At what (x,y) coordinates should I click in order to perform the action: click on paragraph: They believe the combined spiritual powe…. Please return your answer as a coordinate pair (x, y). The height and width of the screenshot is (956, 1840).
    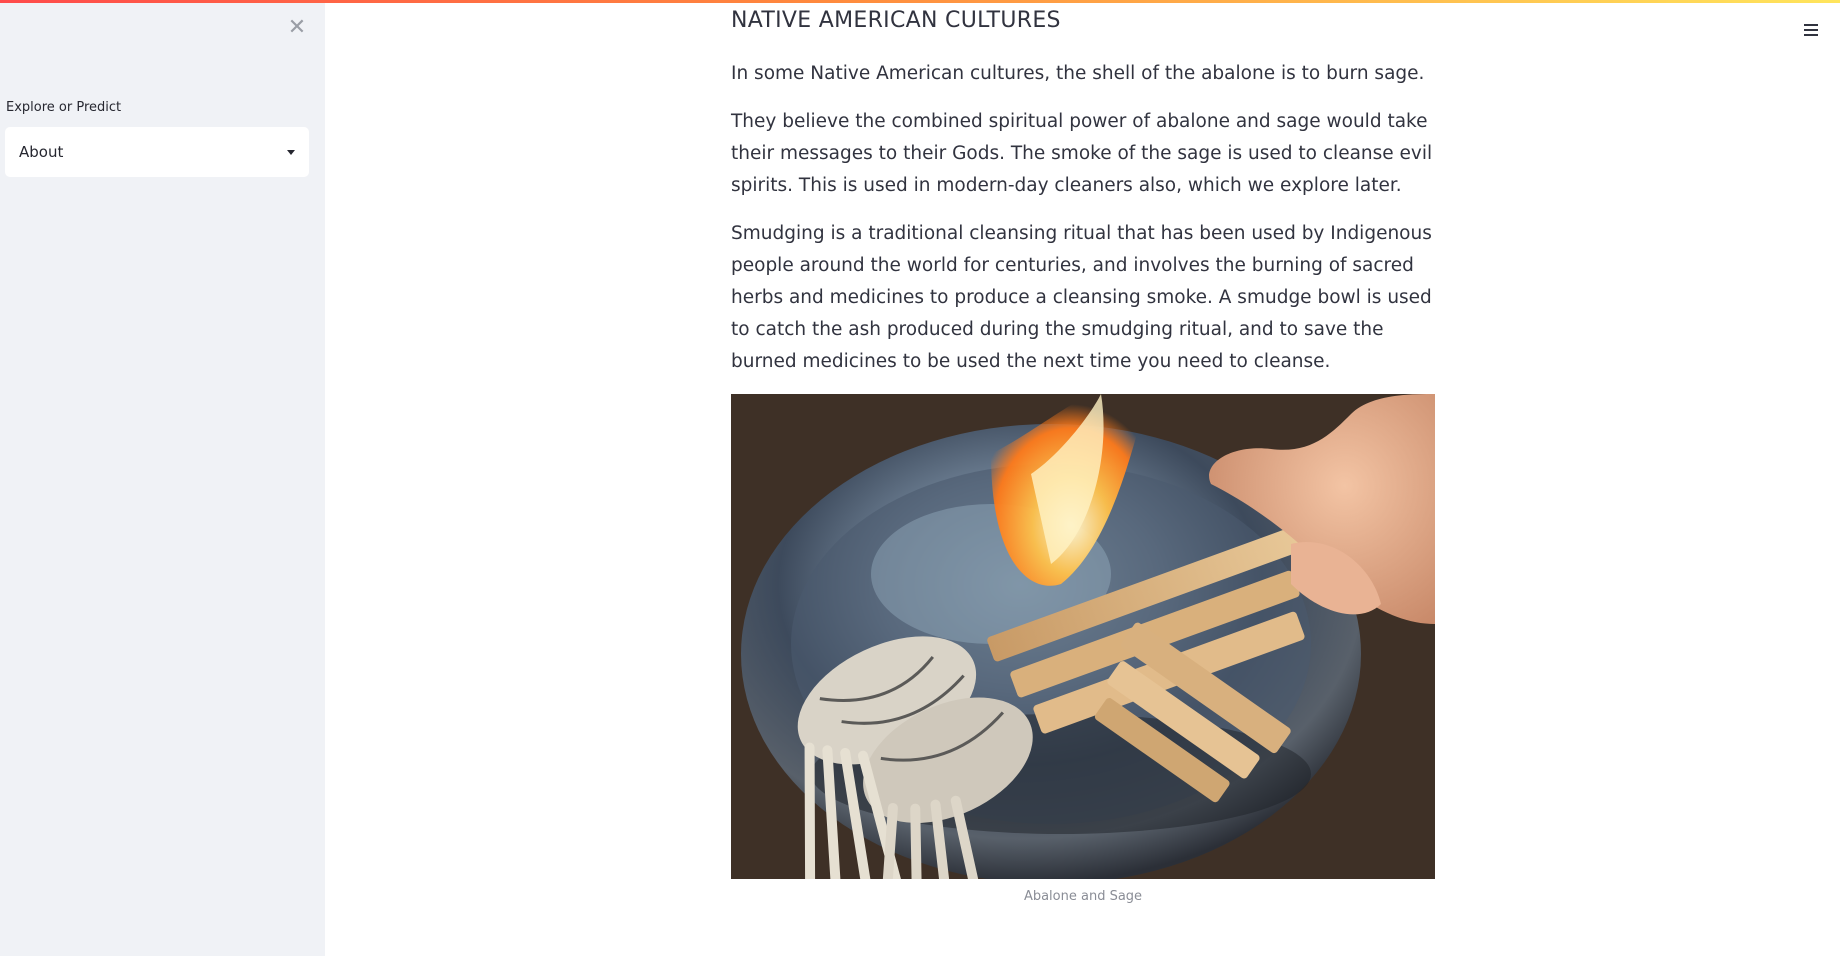
    Looking at the image, I should click on (1082, 153).